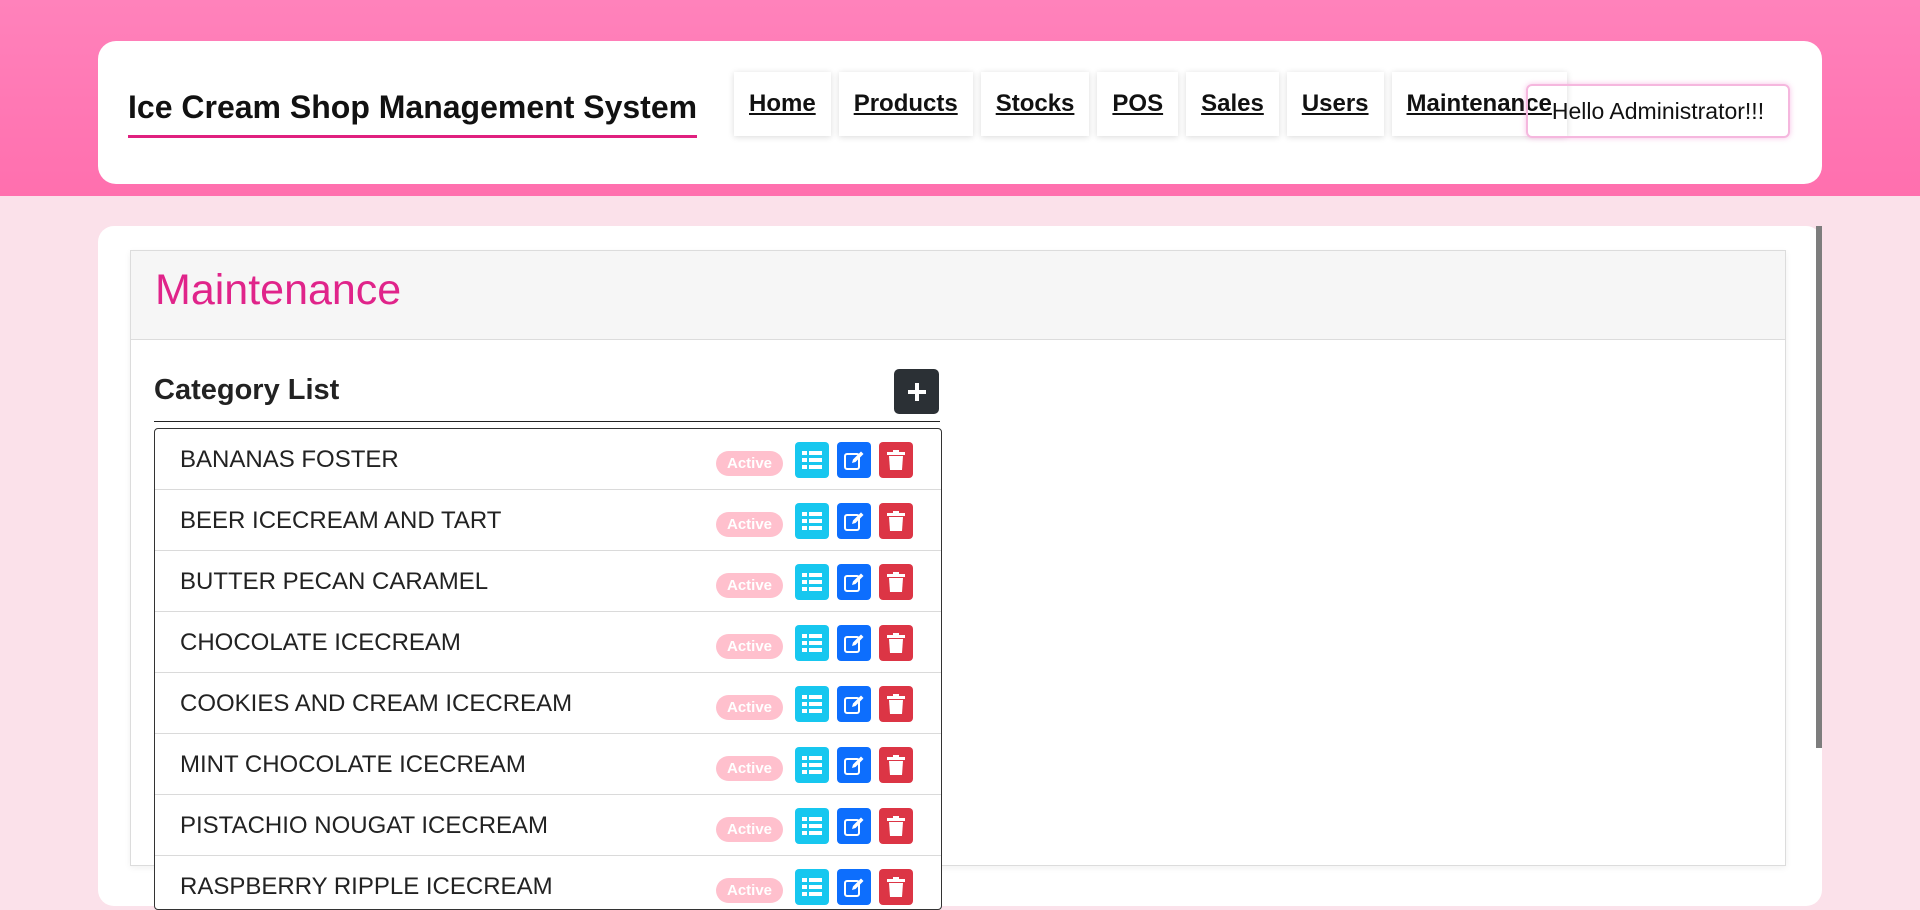 The image size is (1920, 910). I want to click on category-row: CHOCOLATE ICECREAM Active, so click(548, 642).